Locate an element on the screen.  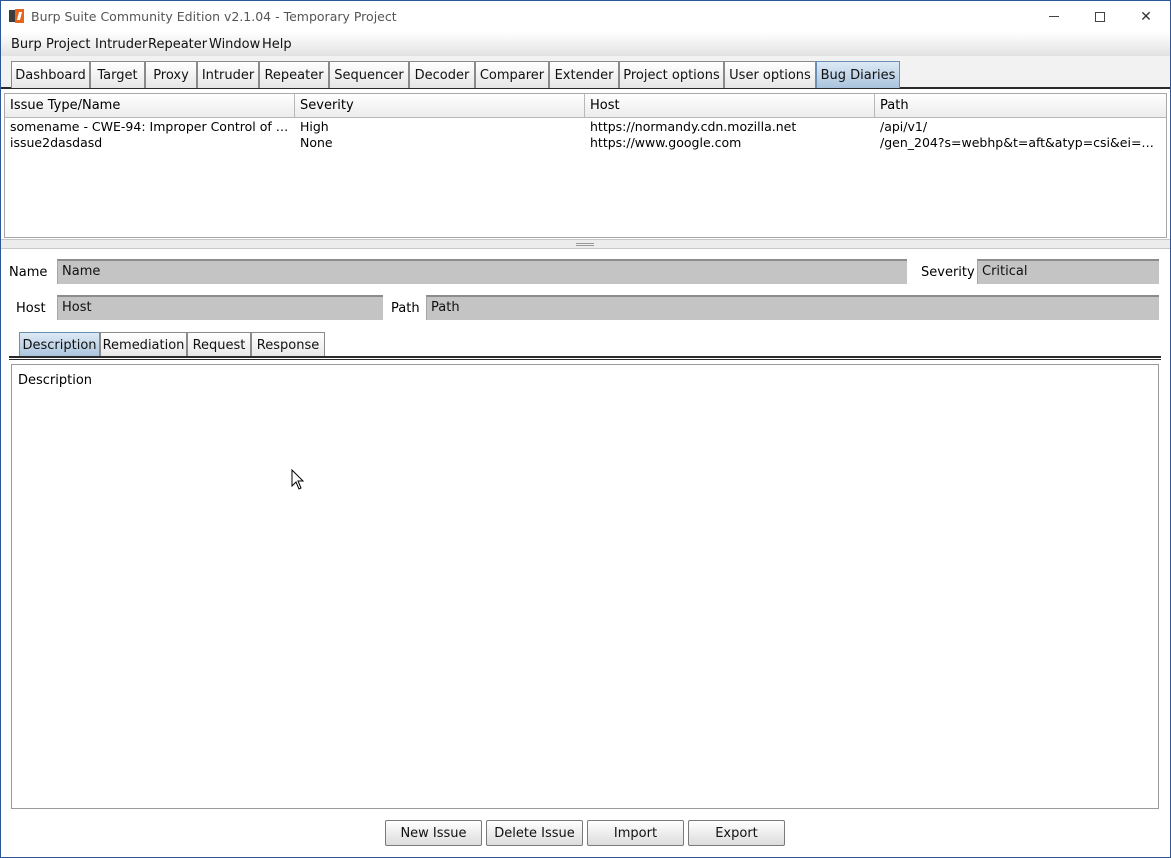
close-icon: ✕ is located at coordinates (1146, 16).